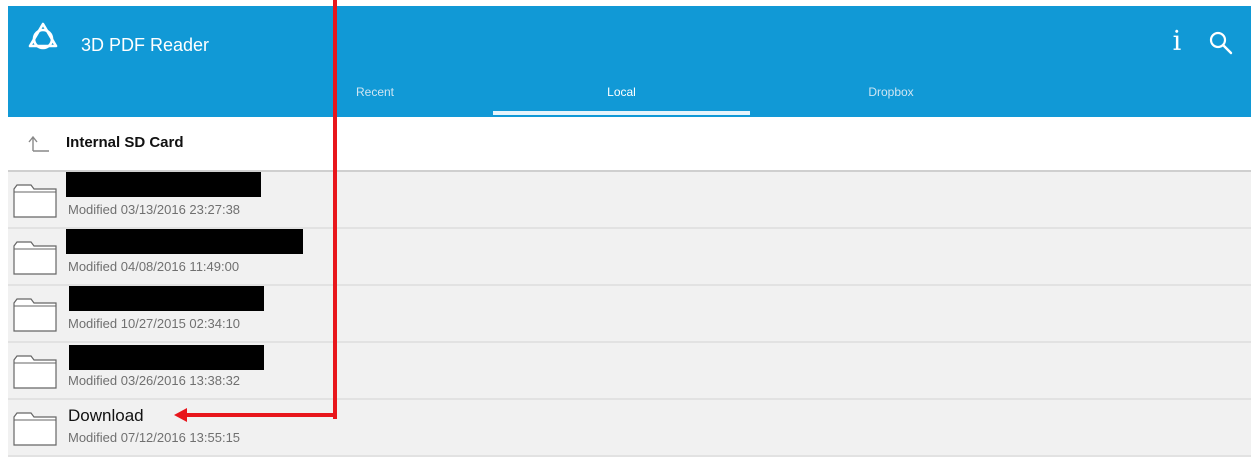 Image resolution: width=1251 pixels, height=460 pixels. What do you see at coordinates (180, 415) in the screenshot?
I see `annotation-arrow-head` at bounding box center [180, 415].